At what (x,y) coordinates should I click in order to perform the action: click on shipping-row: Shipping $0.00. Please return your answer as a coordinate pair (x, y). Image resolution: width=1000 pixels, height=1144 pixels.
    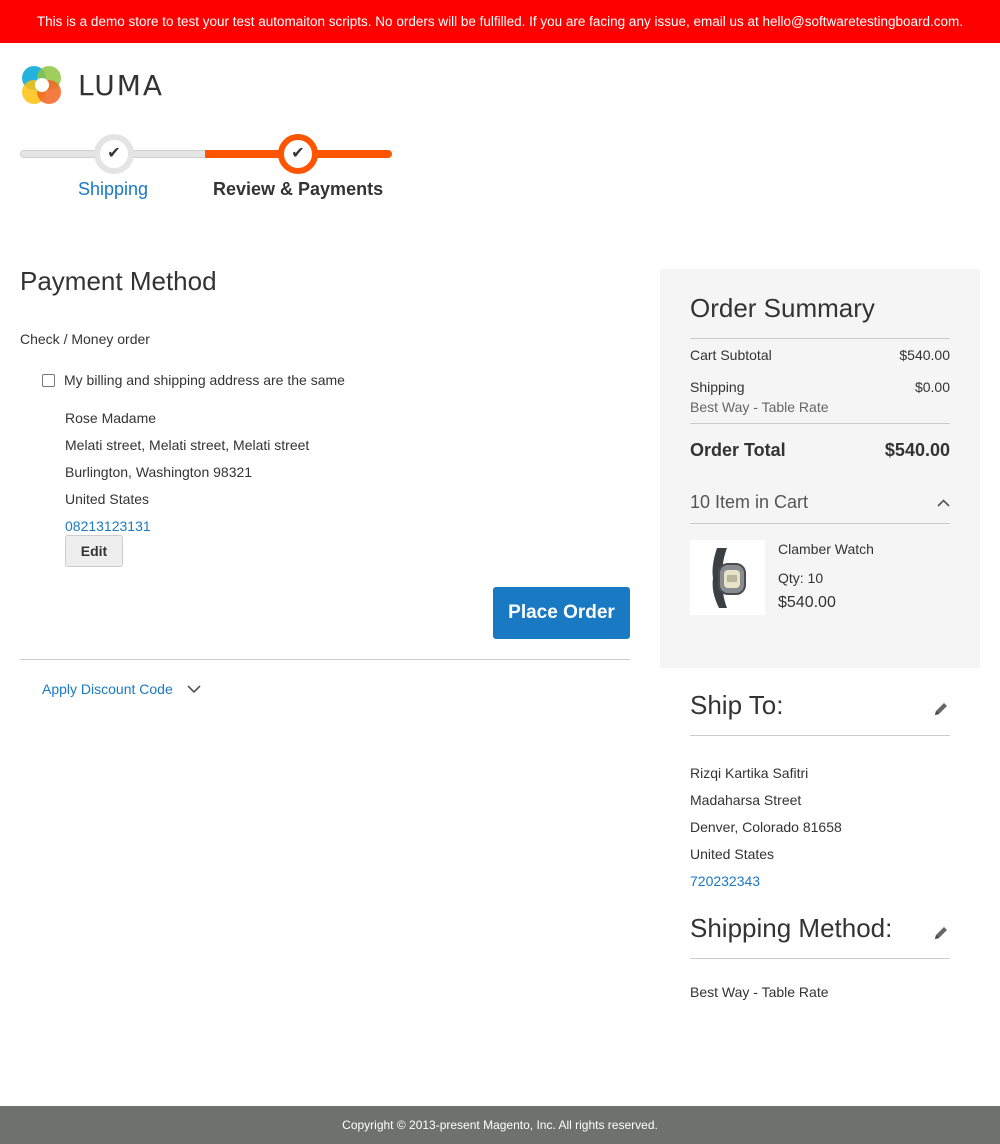
    Looking at the image, I should click on (820, 387).